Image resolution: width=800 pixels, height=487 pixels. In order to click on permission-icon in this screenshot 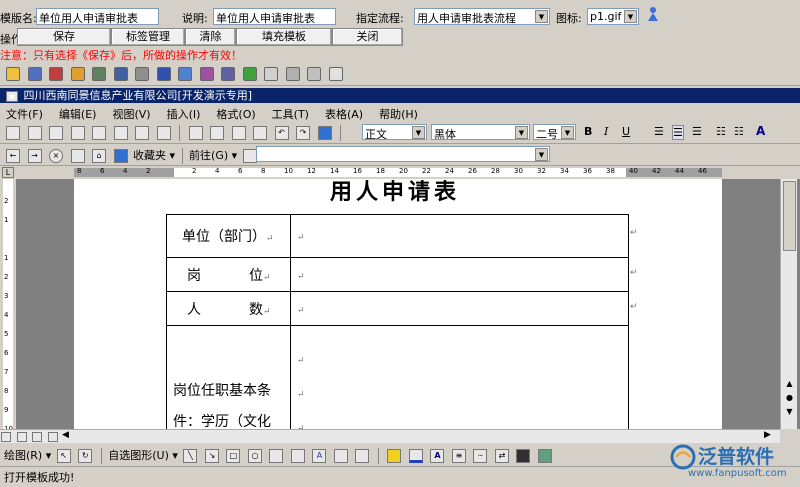, I will do `click(77, 133)`.